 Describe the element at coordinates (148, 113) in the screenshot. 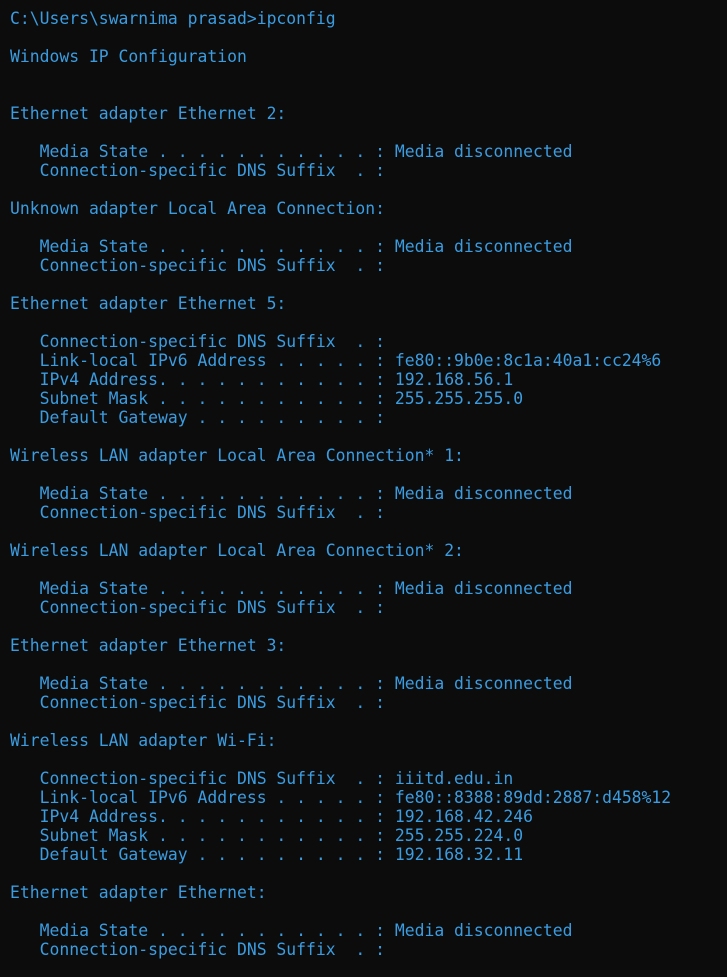

I see `section-header: Ethernet adapter Ethernet 2:` at that location.